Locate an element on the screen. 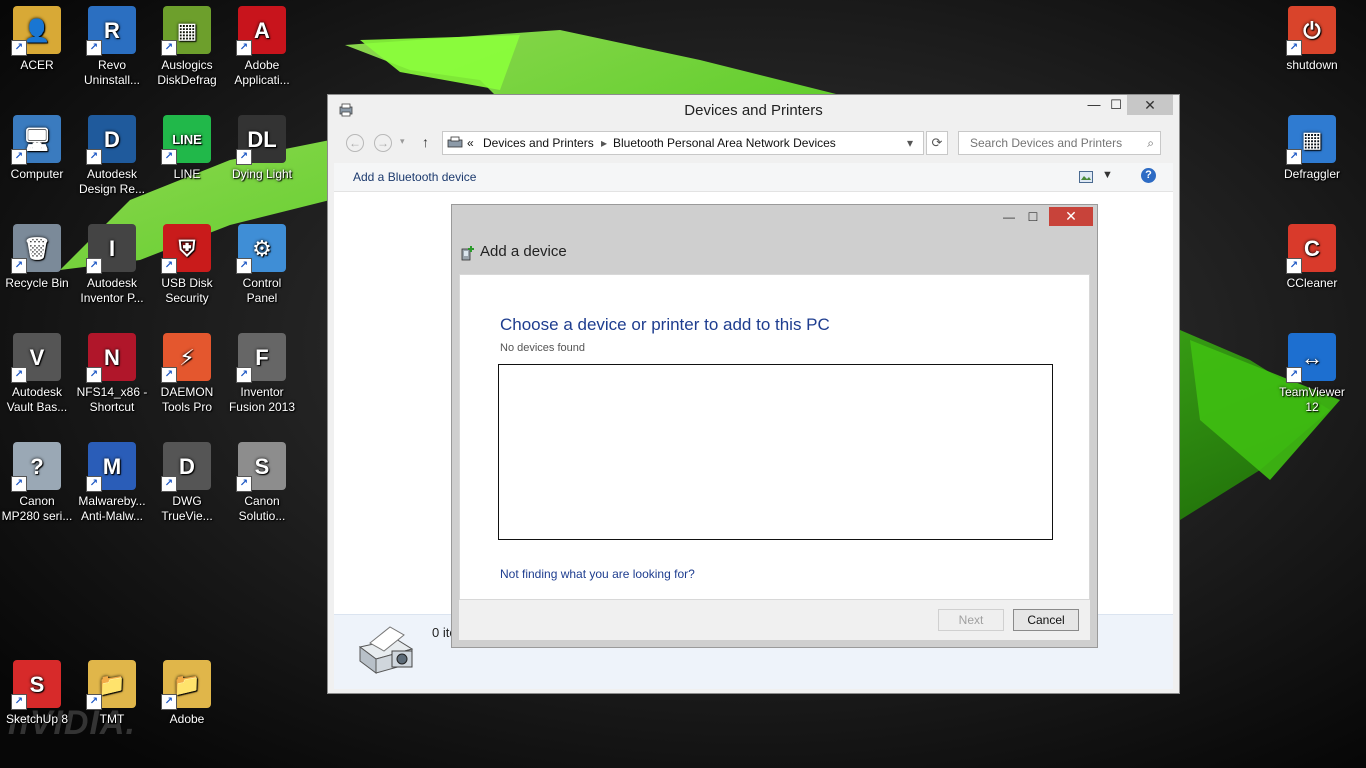 The image size is (1366, 768). control-panel-glyph: ⚙ is located at coordinates (262, 248).